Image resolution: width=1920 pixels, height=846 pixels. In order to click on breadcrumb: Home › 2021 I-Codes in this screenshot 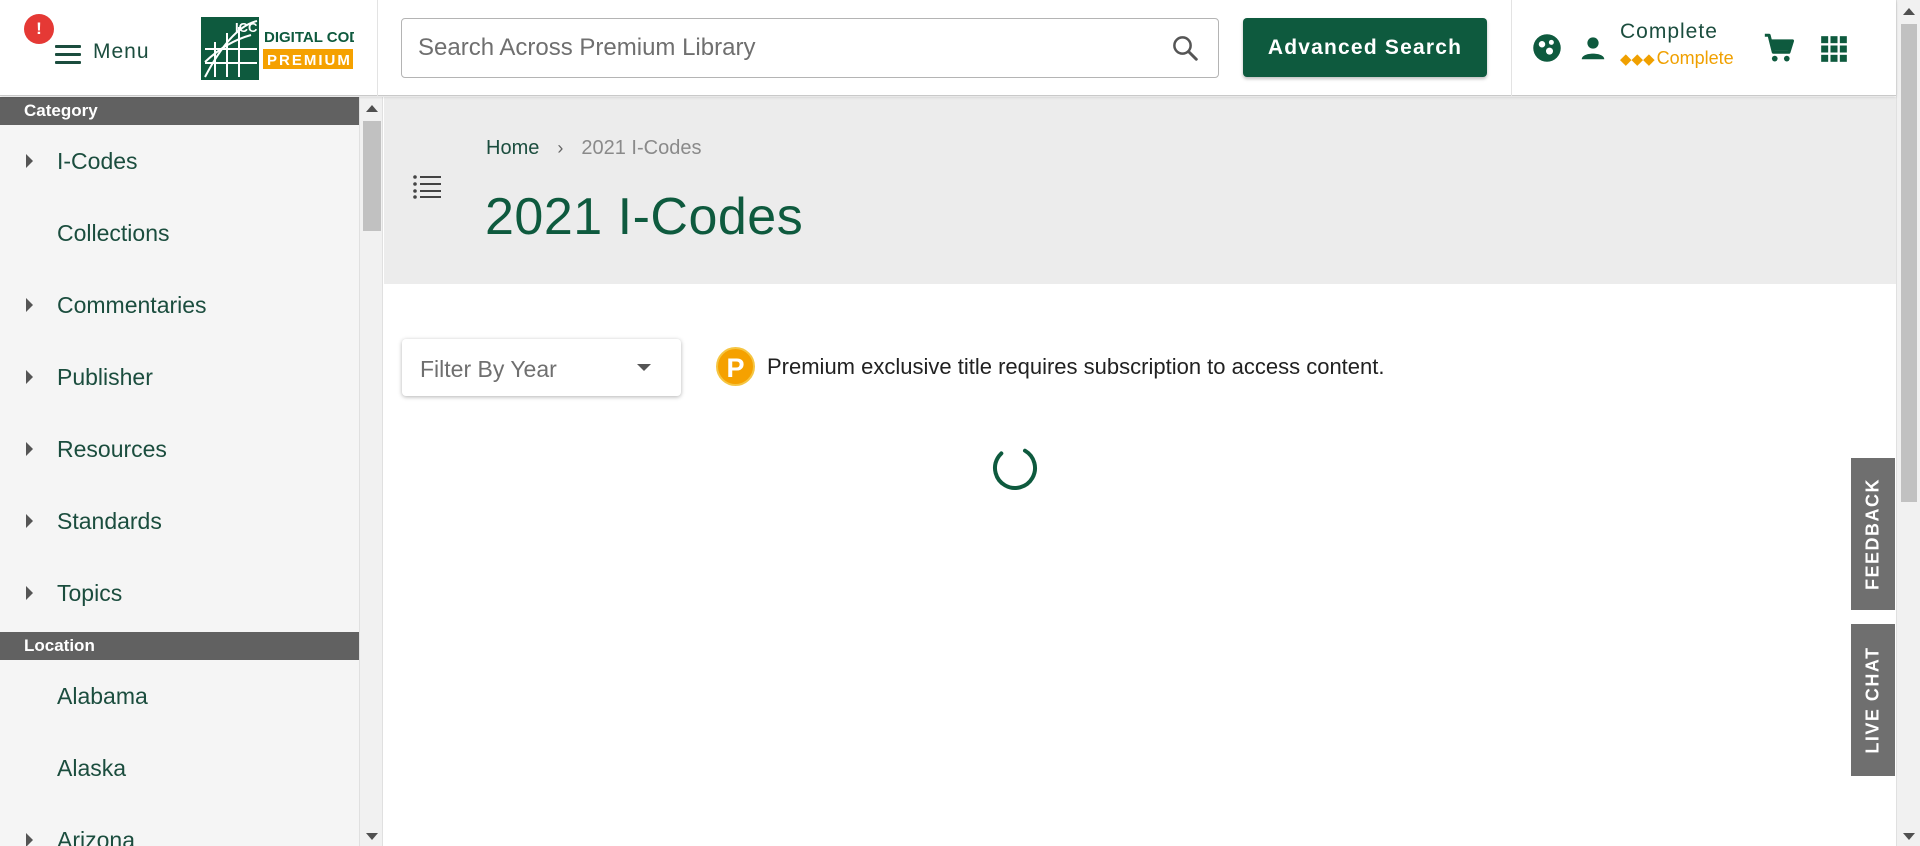, I will do `click(593, 148)`.